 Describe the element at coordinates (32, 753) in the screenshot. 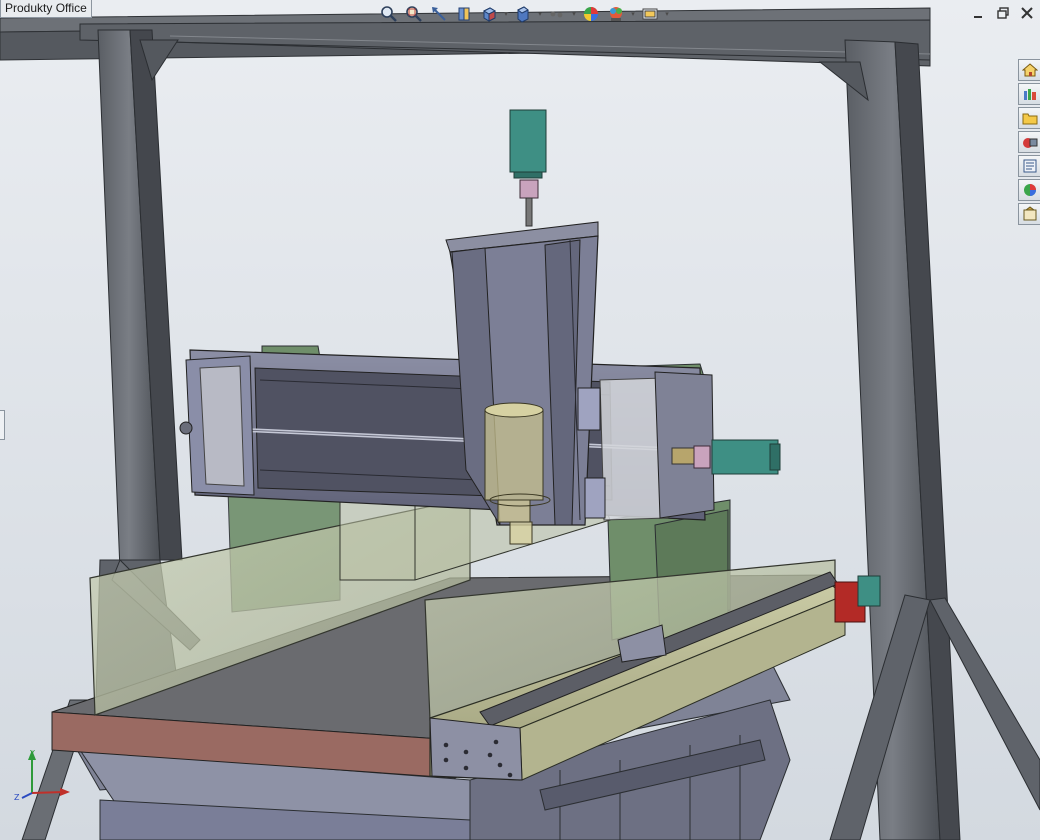

I see `svg-text: Y` at that location.